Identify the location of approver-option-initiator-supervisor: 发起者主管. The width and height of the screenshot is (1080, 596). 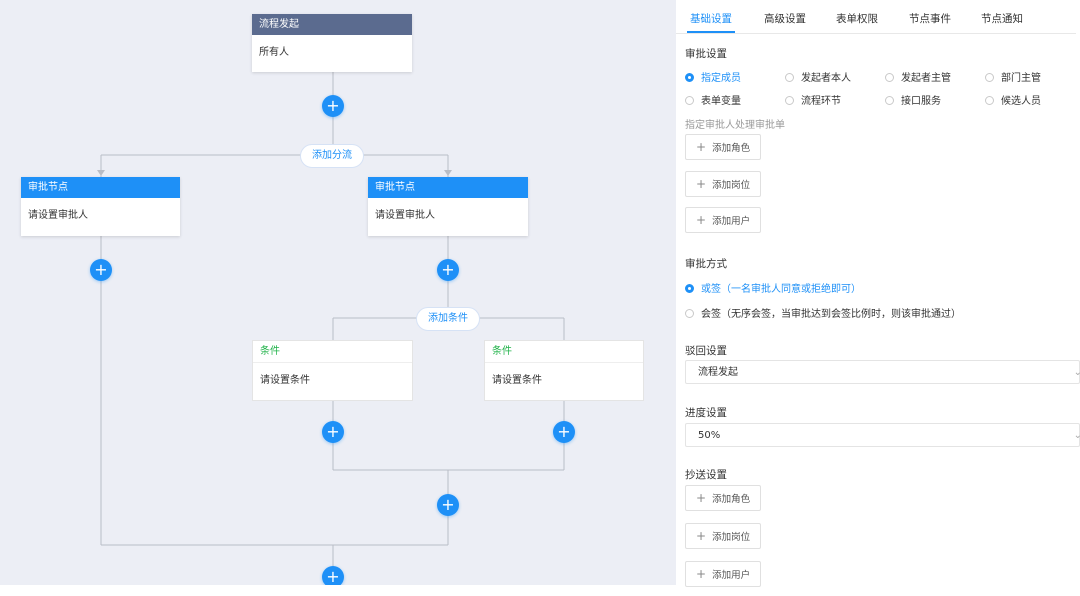
(918, 76).